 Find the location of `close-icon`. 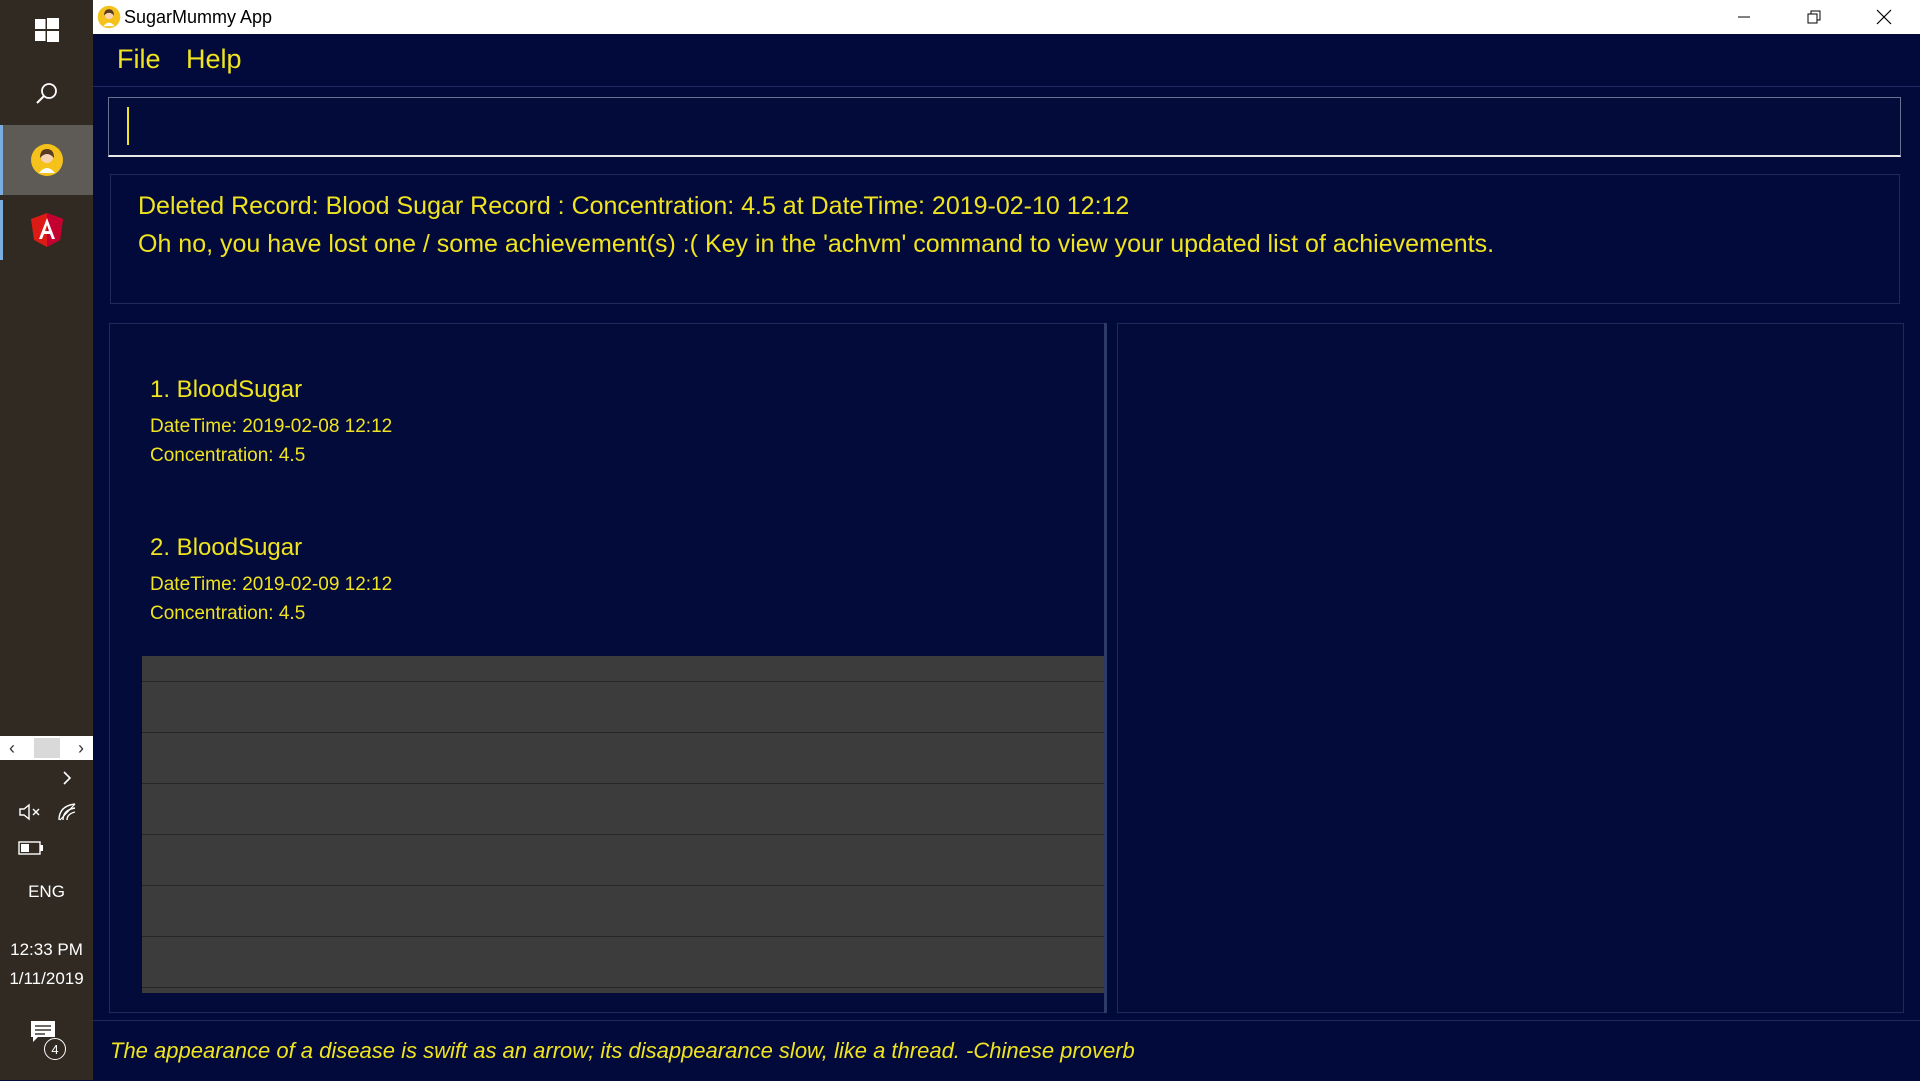

close-icon is located at coordinates (1884, 17).